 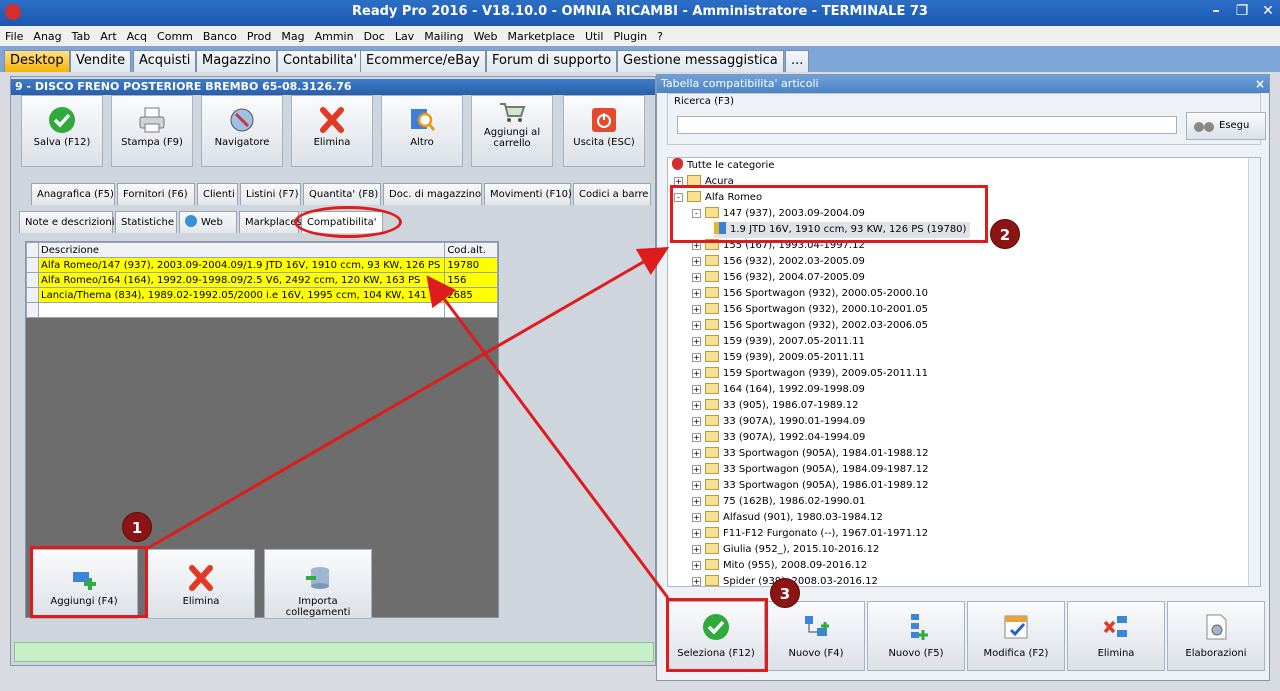 What do you see at coordinates (1005, 234) in the screenshot?
I see `step-badge-2: 2` at bounding box center [1005, 234].